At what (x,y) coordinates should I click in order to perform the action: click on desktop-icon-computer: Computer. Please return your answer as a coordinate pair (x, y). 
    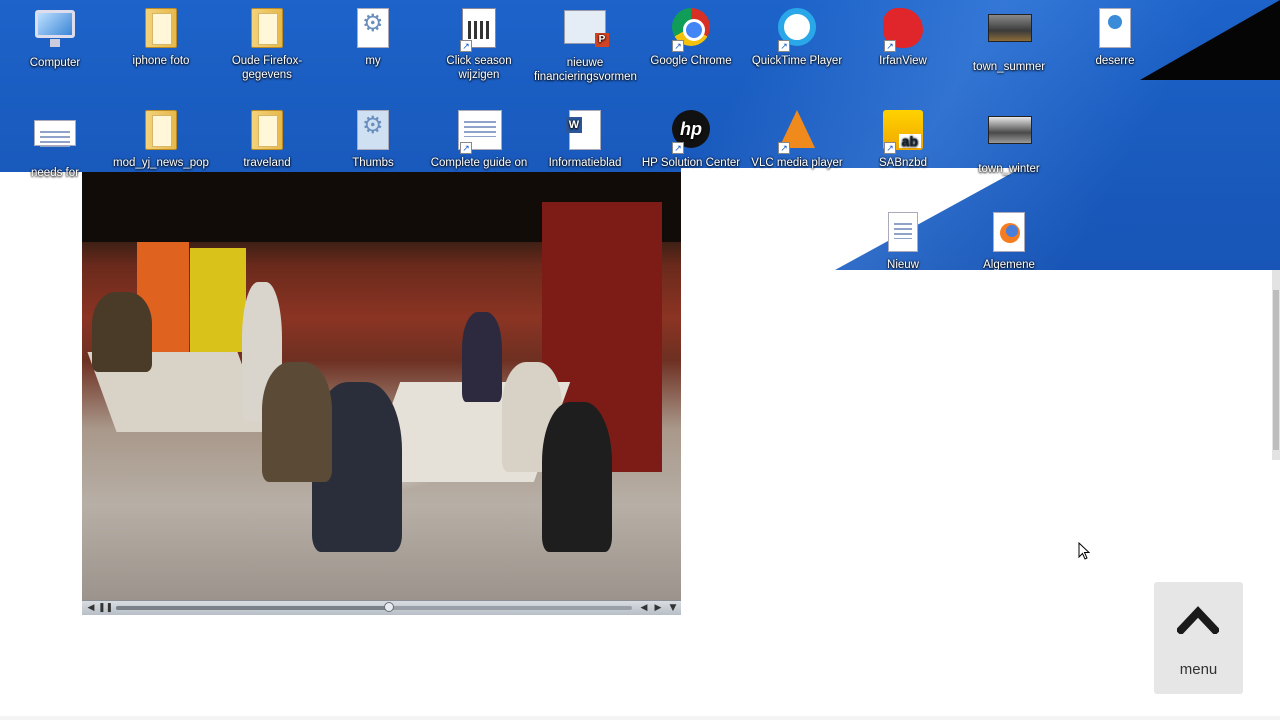
    Looking at the image, I should click on (55, 43).